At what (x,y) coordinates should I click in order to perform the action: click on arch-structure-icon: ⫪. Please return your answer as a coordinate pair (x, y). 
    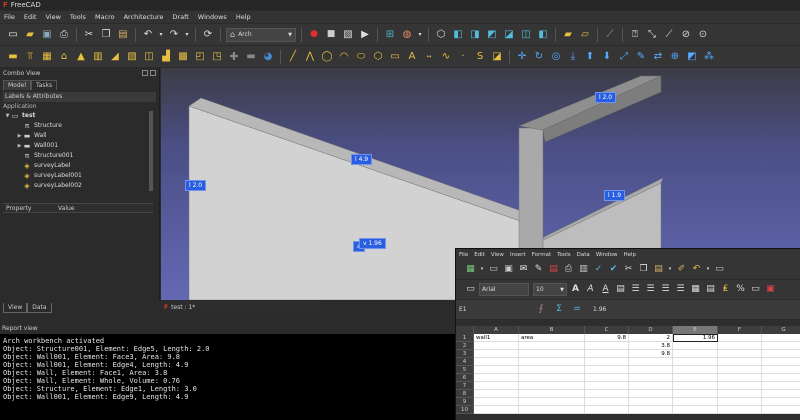
    Looking at the image, I should click on (30, 57).